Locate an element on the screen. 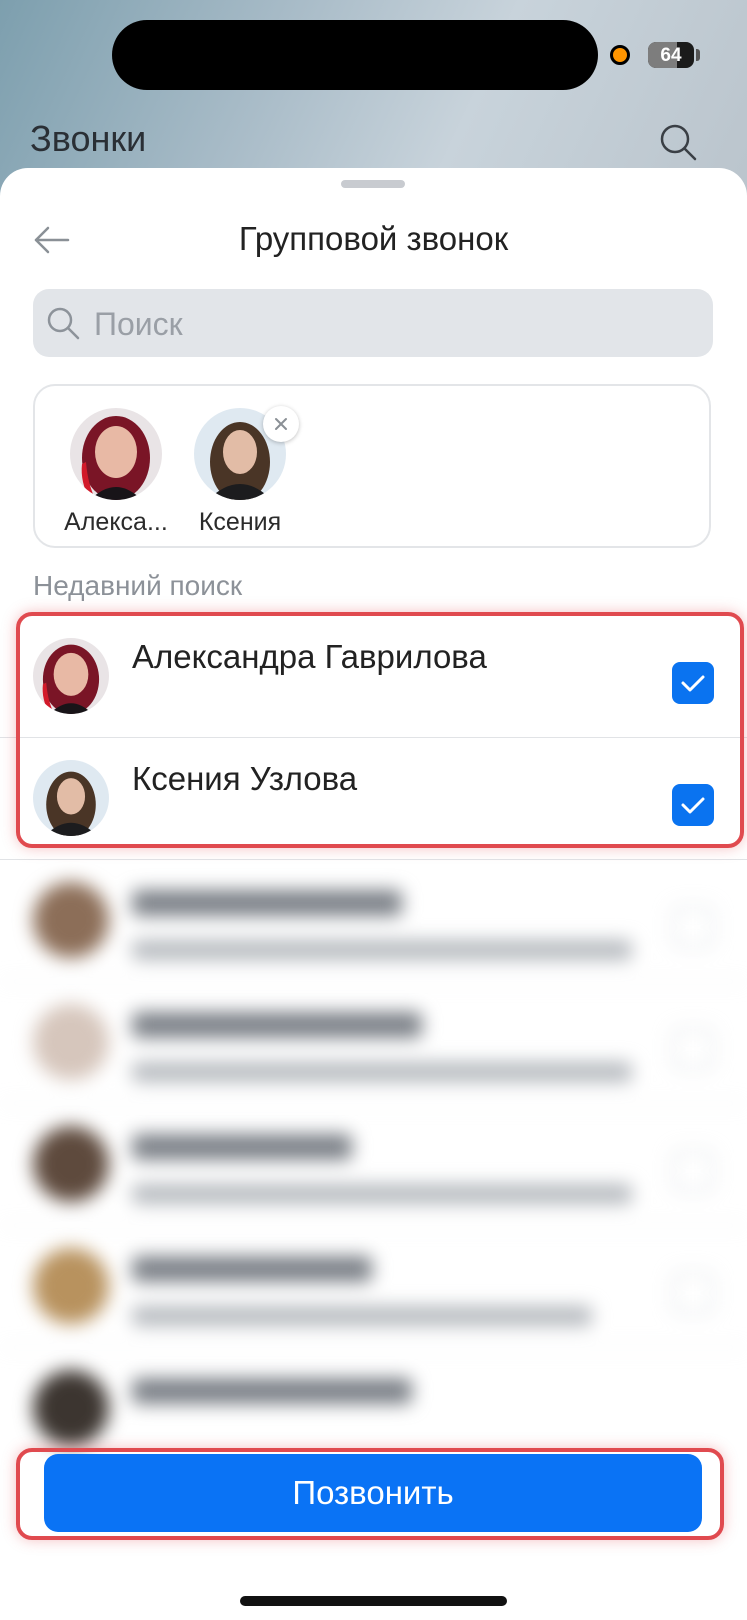  sheet-grabber is located at coordinates (373, 184).